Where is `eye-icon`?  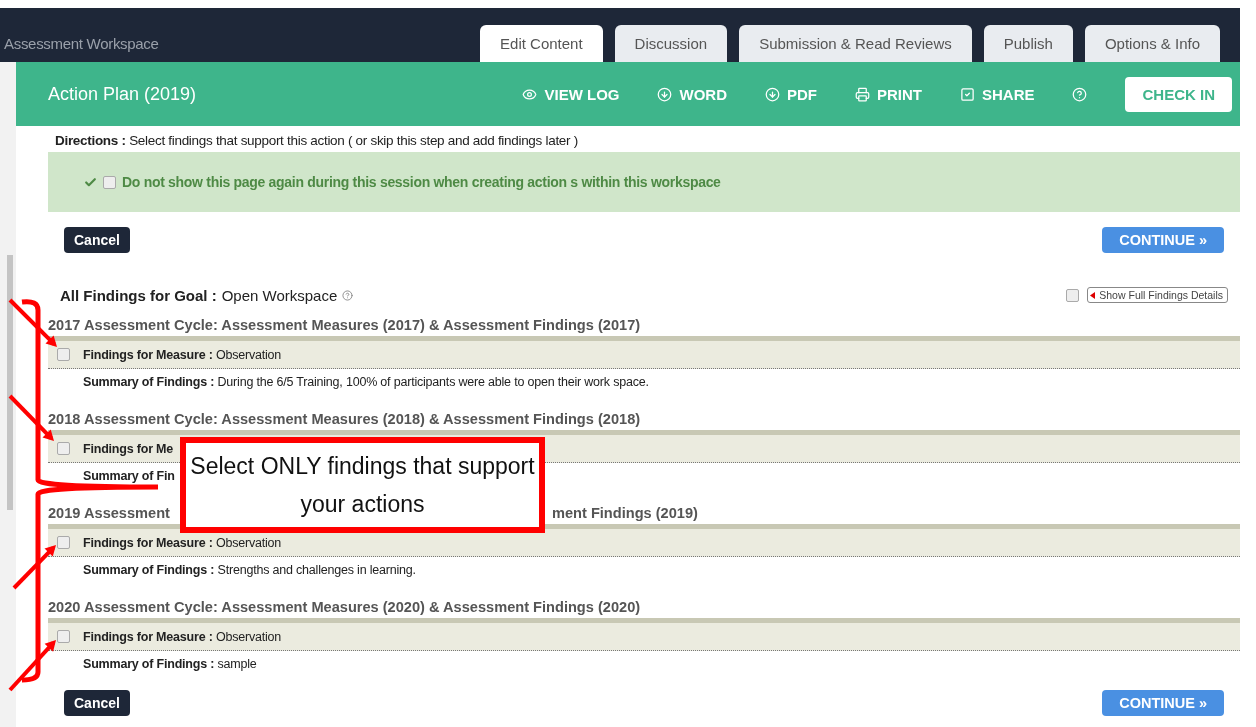 eye-icon is located at coordinates (530, 94).